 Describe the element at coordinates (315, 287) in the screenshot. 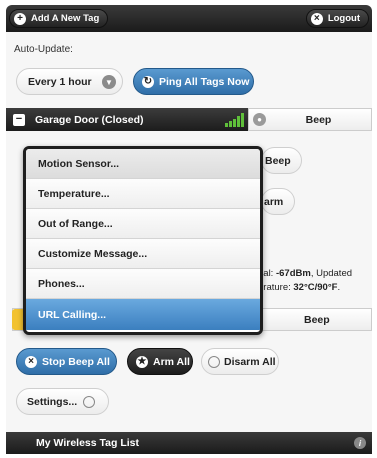

I see `temperature-value: 32°C/90°F` at that location.